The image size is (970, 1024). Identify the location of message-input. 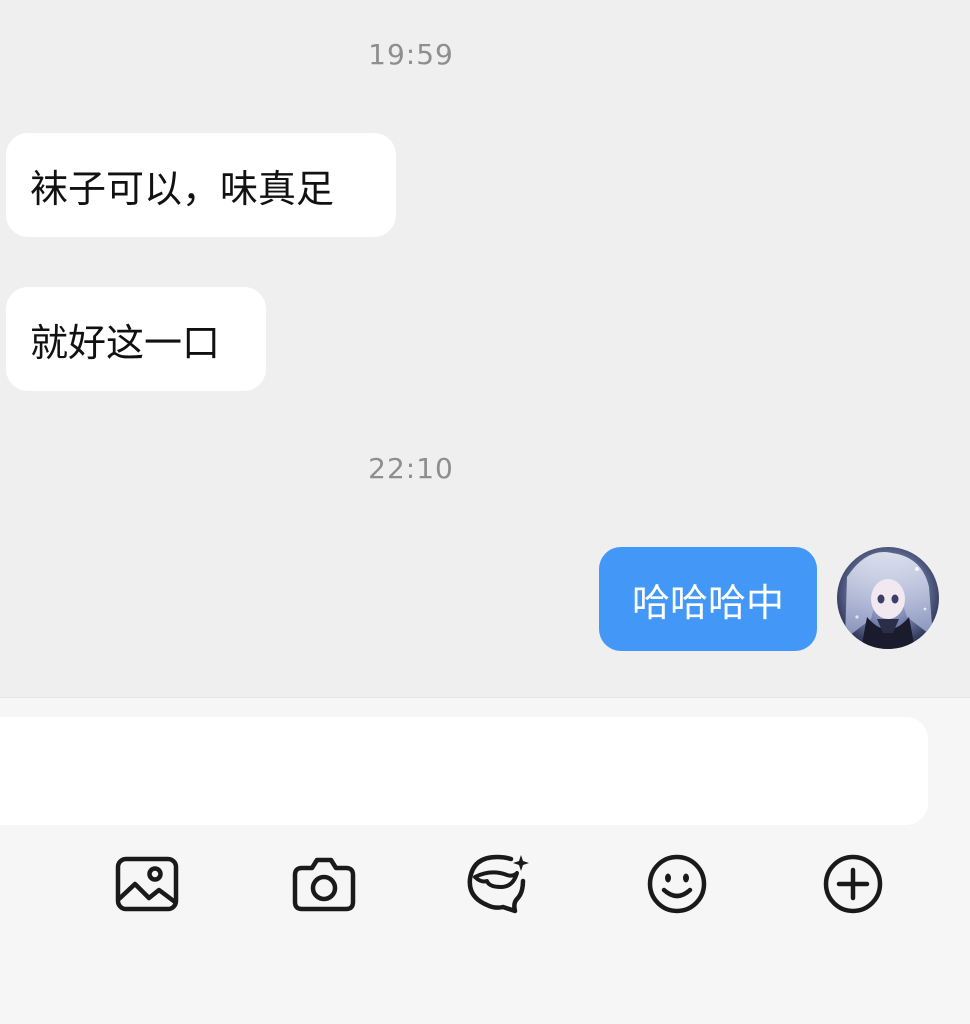
(464, 771).